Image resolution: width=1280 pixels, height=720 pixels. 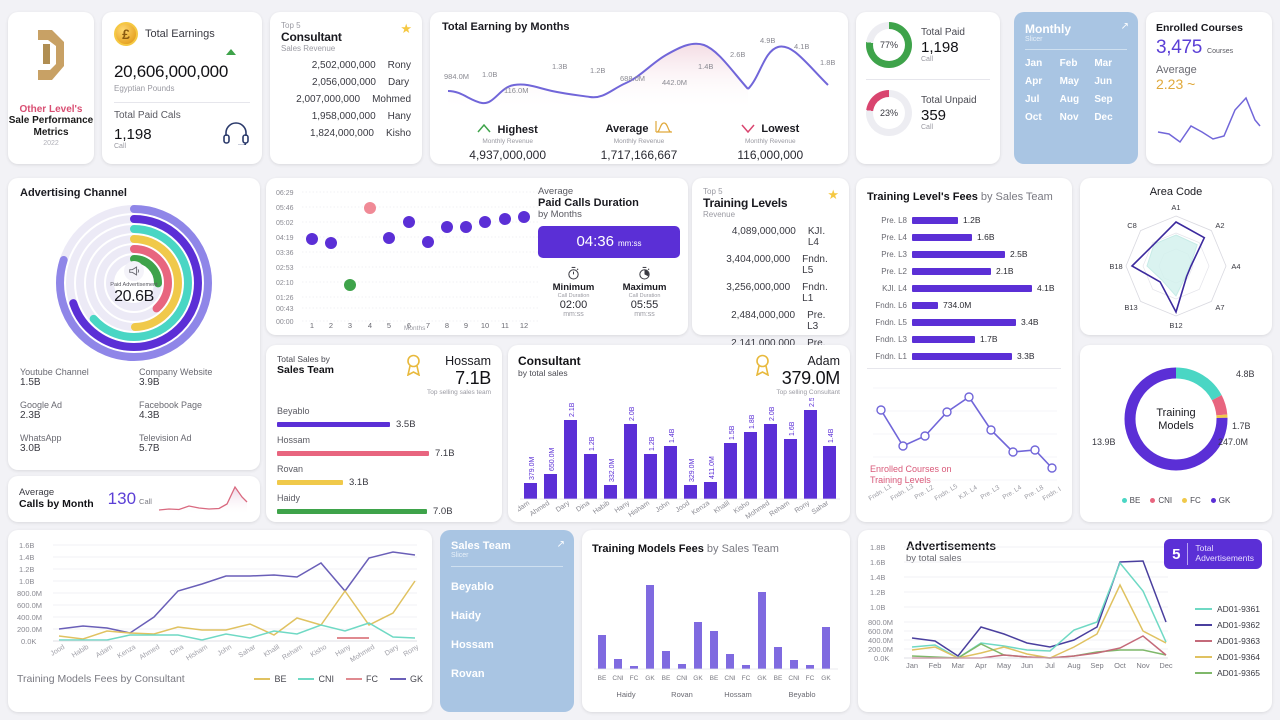 I want to click on svg-text: 1.0B, so click(x=26, y=581).